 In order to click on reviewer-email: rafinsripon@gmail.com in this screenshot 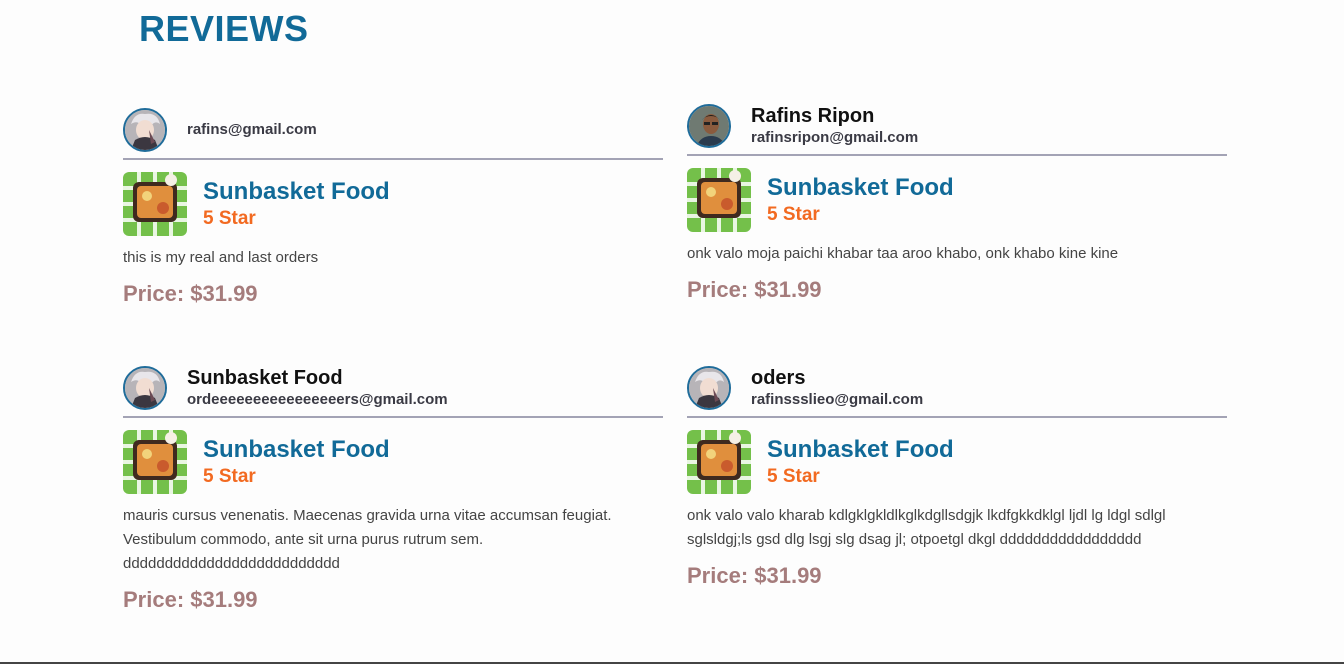, I will do `click(835, 137)`.